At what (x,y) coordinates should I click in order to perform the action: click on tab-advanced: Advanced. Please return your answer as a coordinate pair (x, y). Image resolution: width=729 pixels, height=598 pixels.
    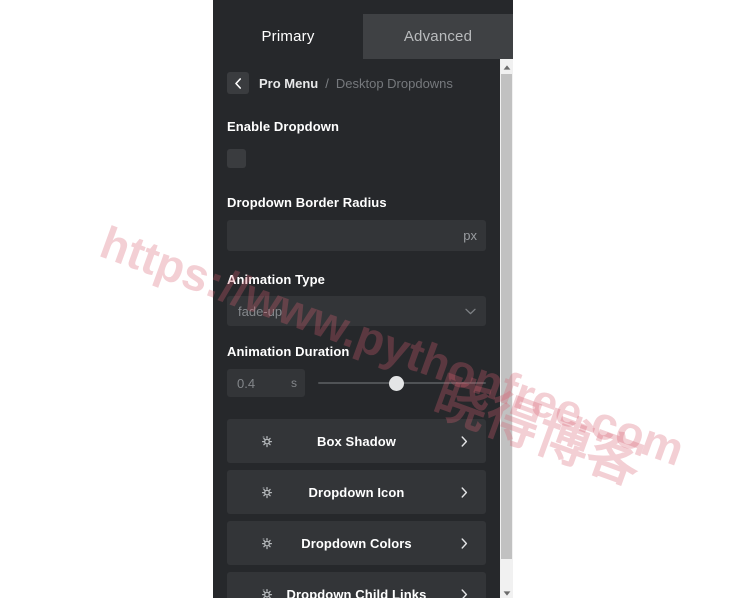
    Looking at the image, I should click on (438, 36).